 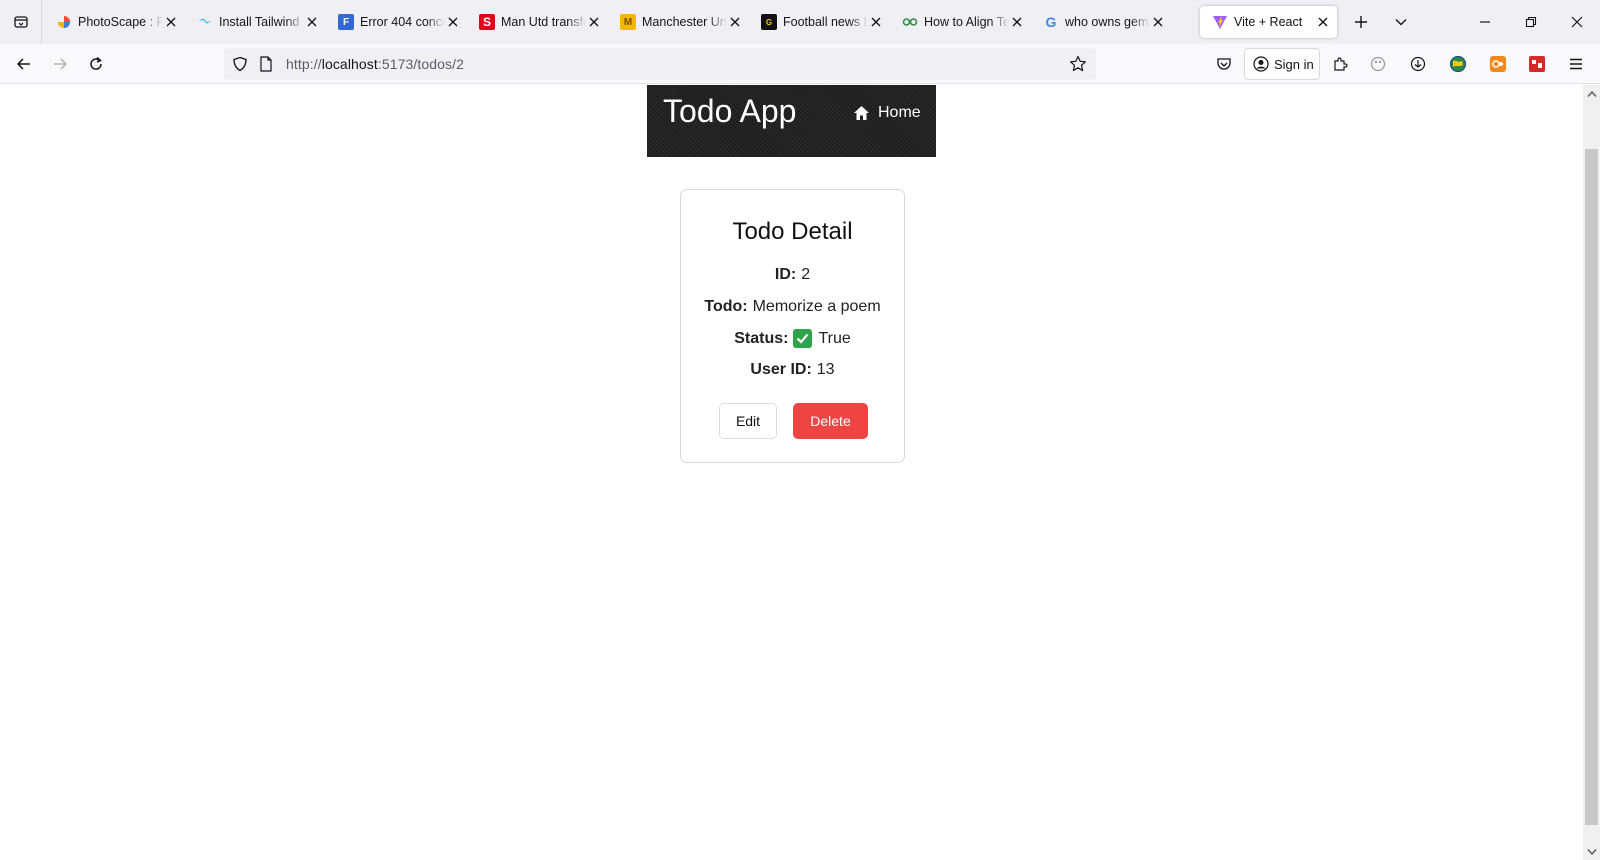 I want to click on app-brand: Todo App, so click(x=729, y=111).